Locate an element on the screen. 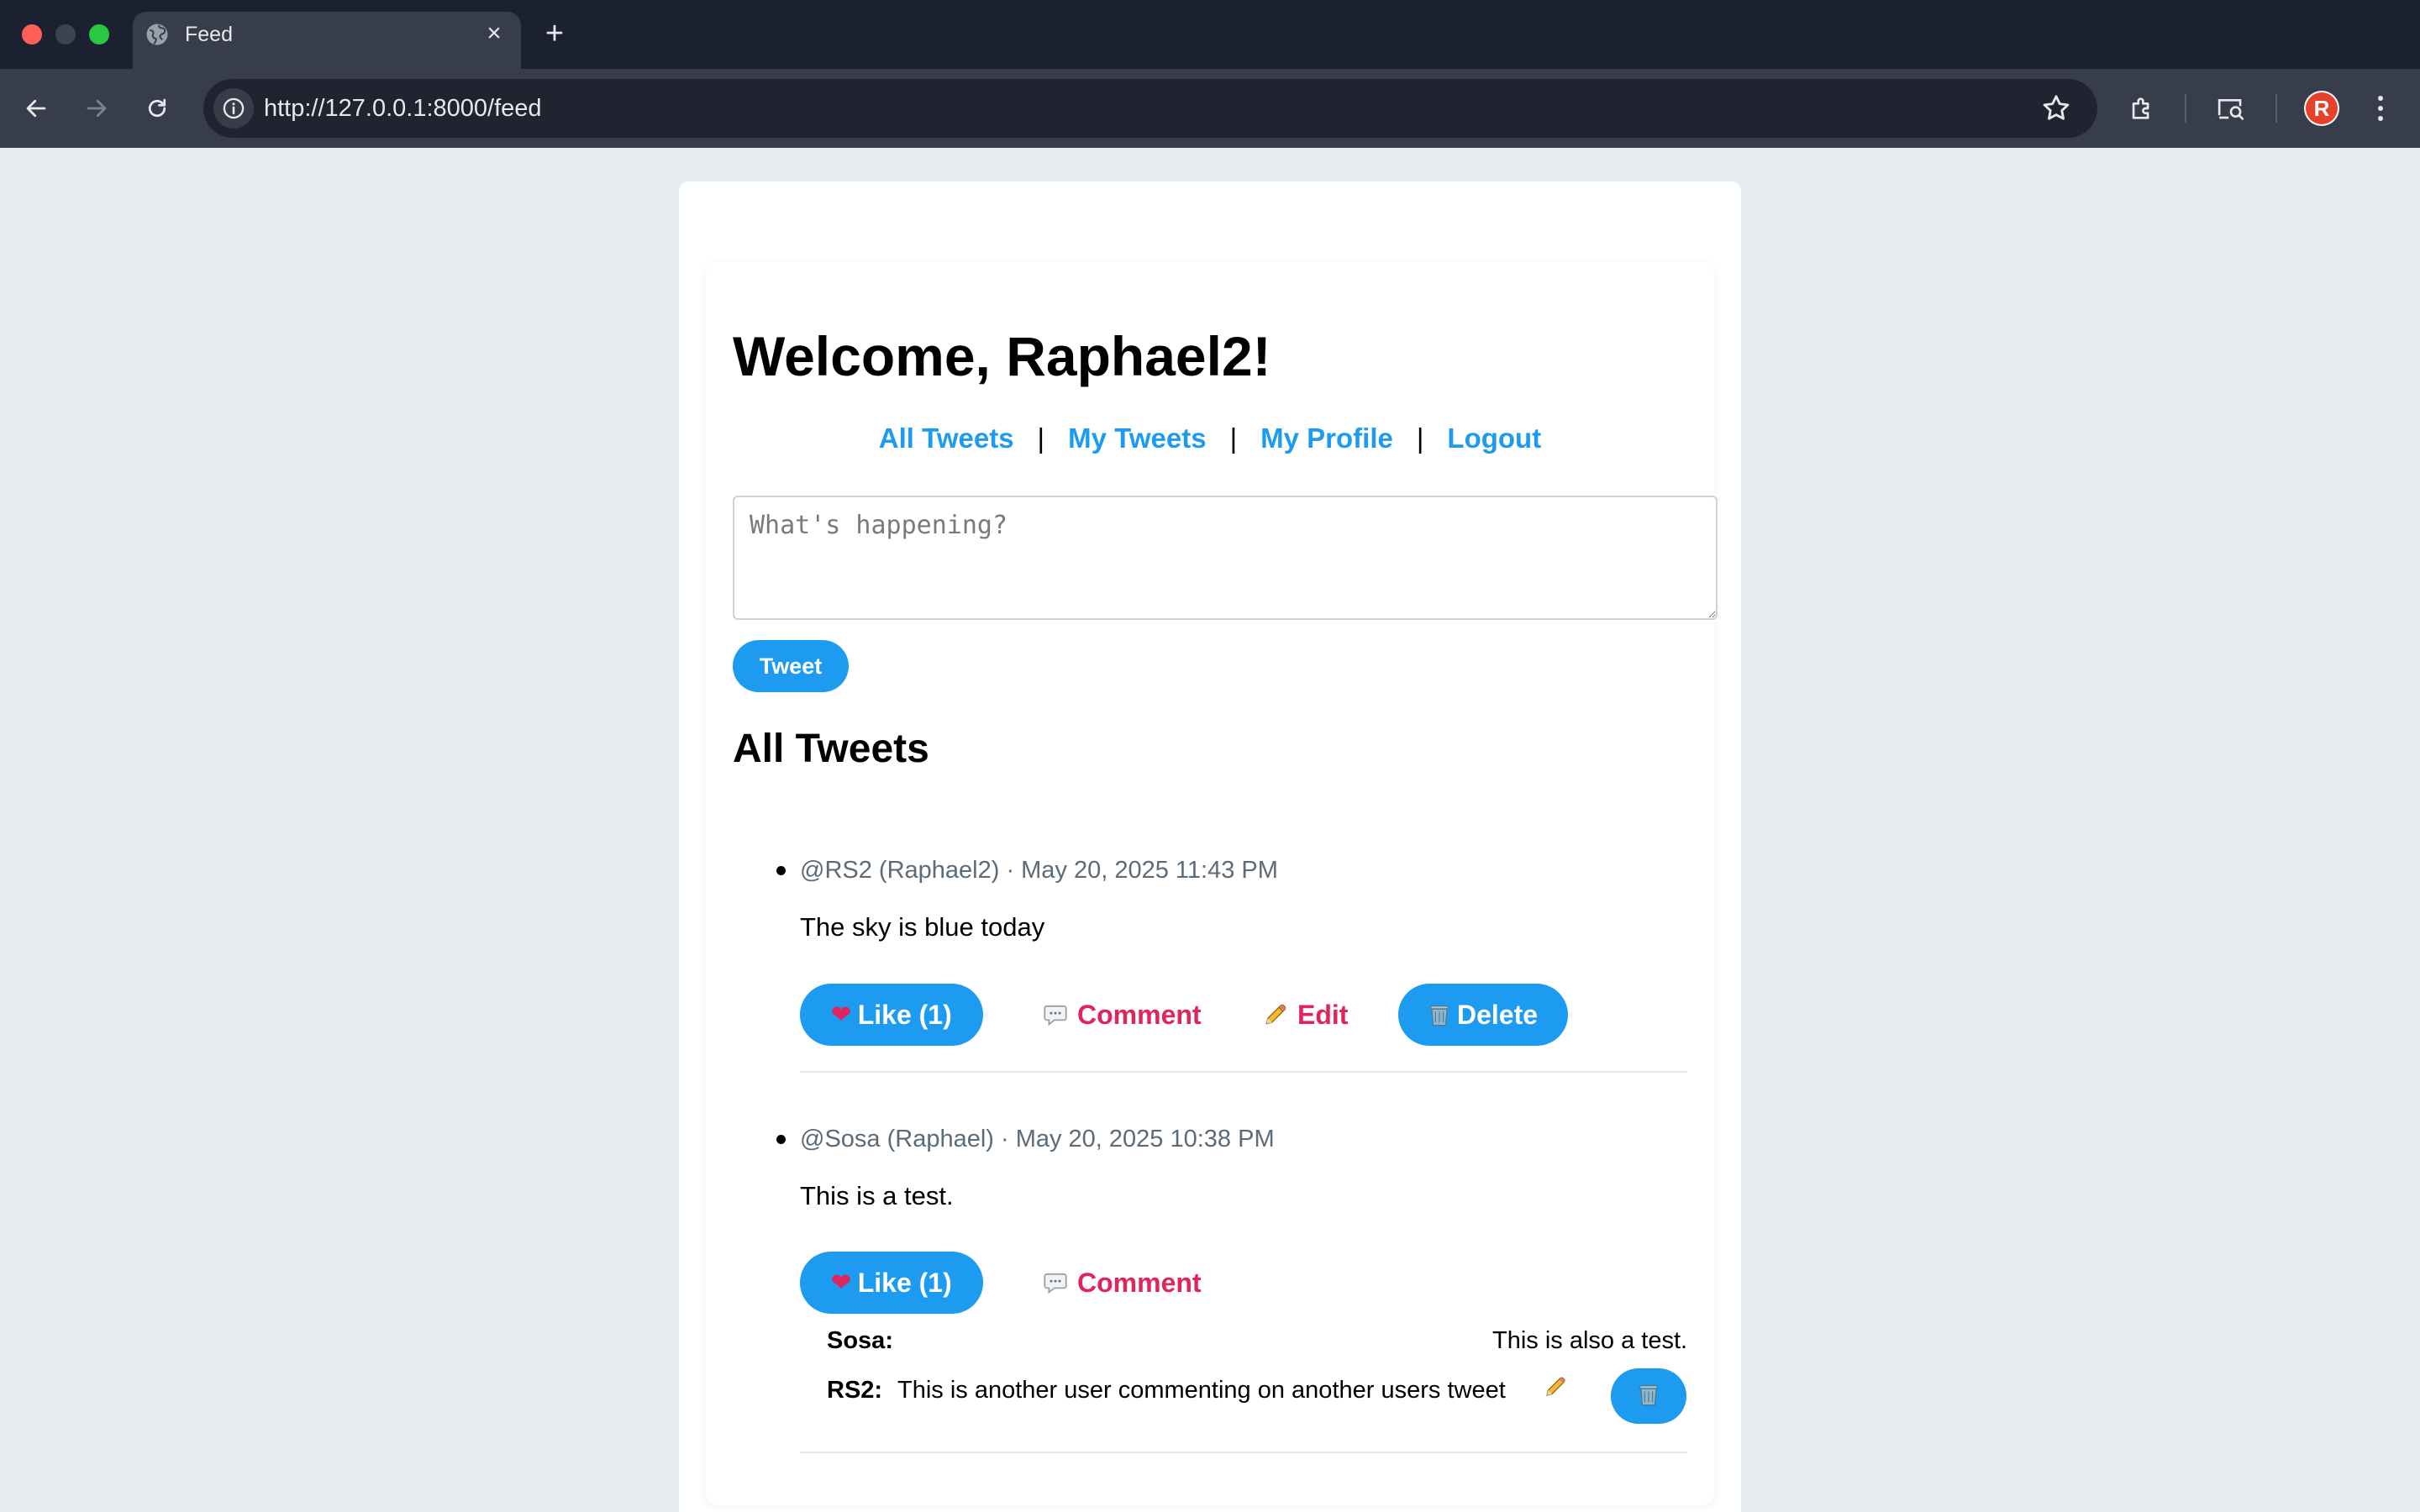 The image size is (2420, 1512). page-title: Welcome, Raphael2! is located at coordinates (1002, 356).